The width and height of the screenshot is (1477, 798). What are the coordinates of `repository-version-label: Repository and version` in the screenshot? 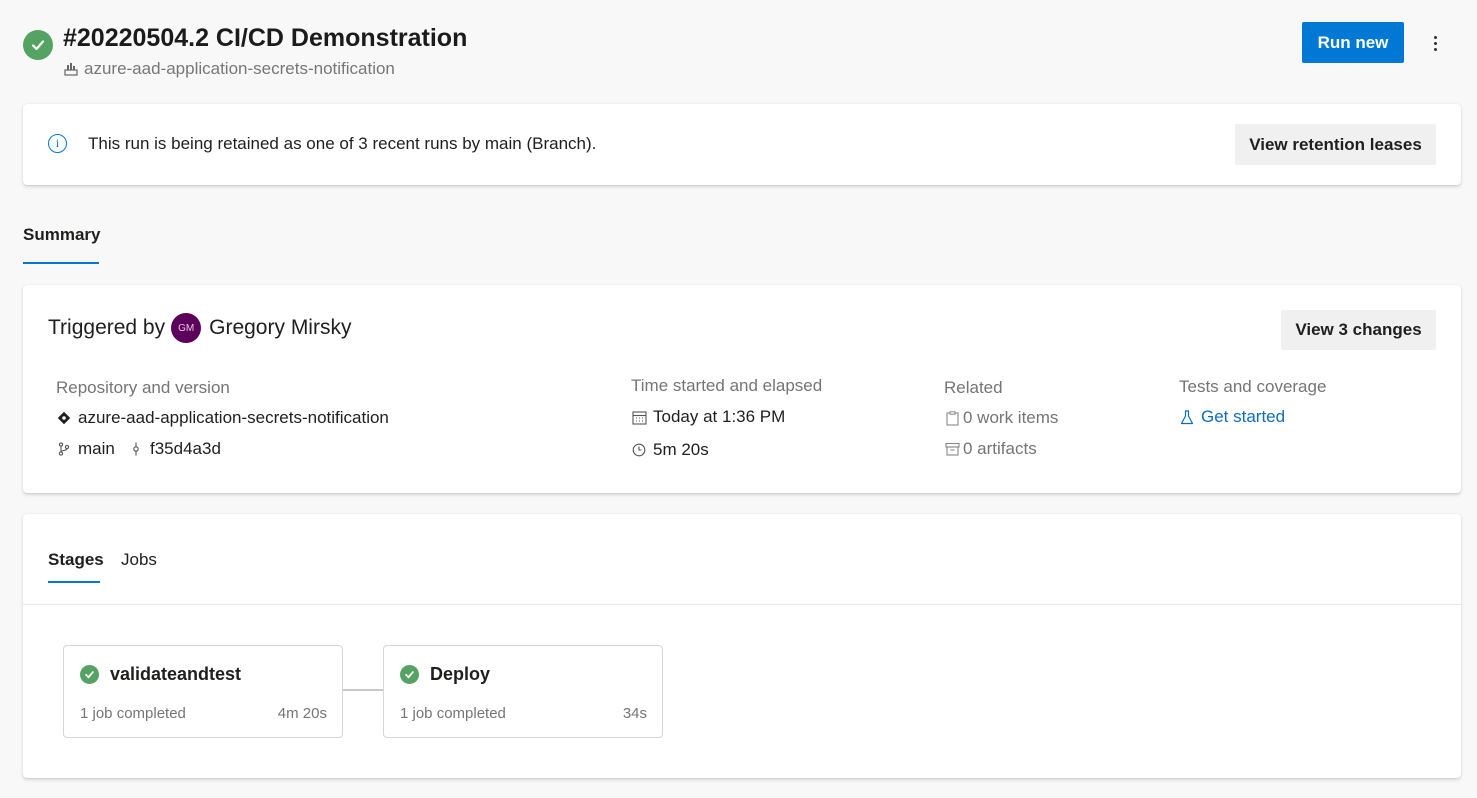 It's located at (143, 387).